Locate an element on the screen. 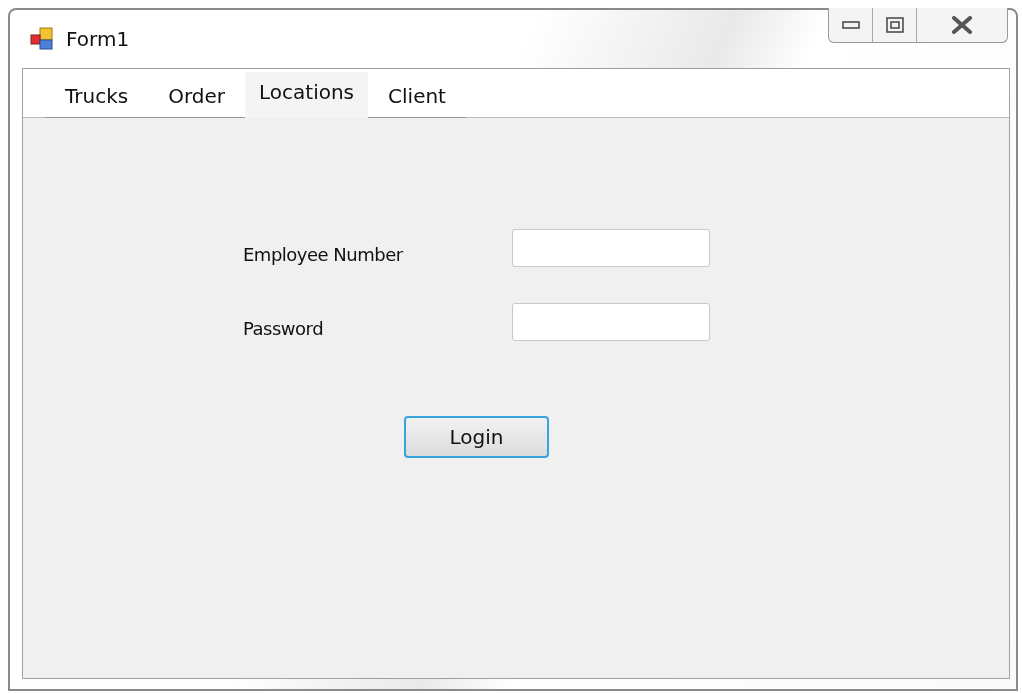 The image size is (1022, 693). window-title: Form1 is located at coordinates (98, 39).